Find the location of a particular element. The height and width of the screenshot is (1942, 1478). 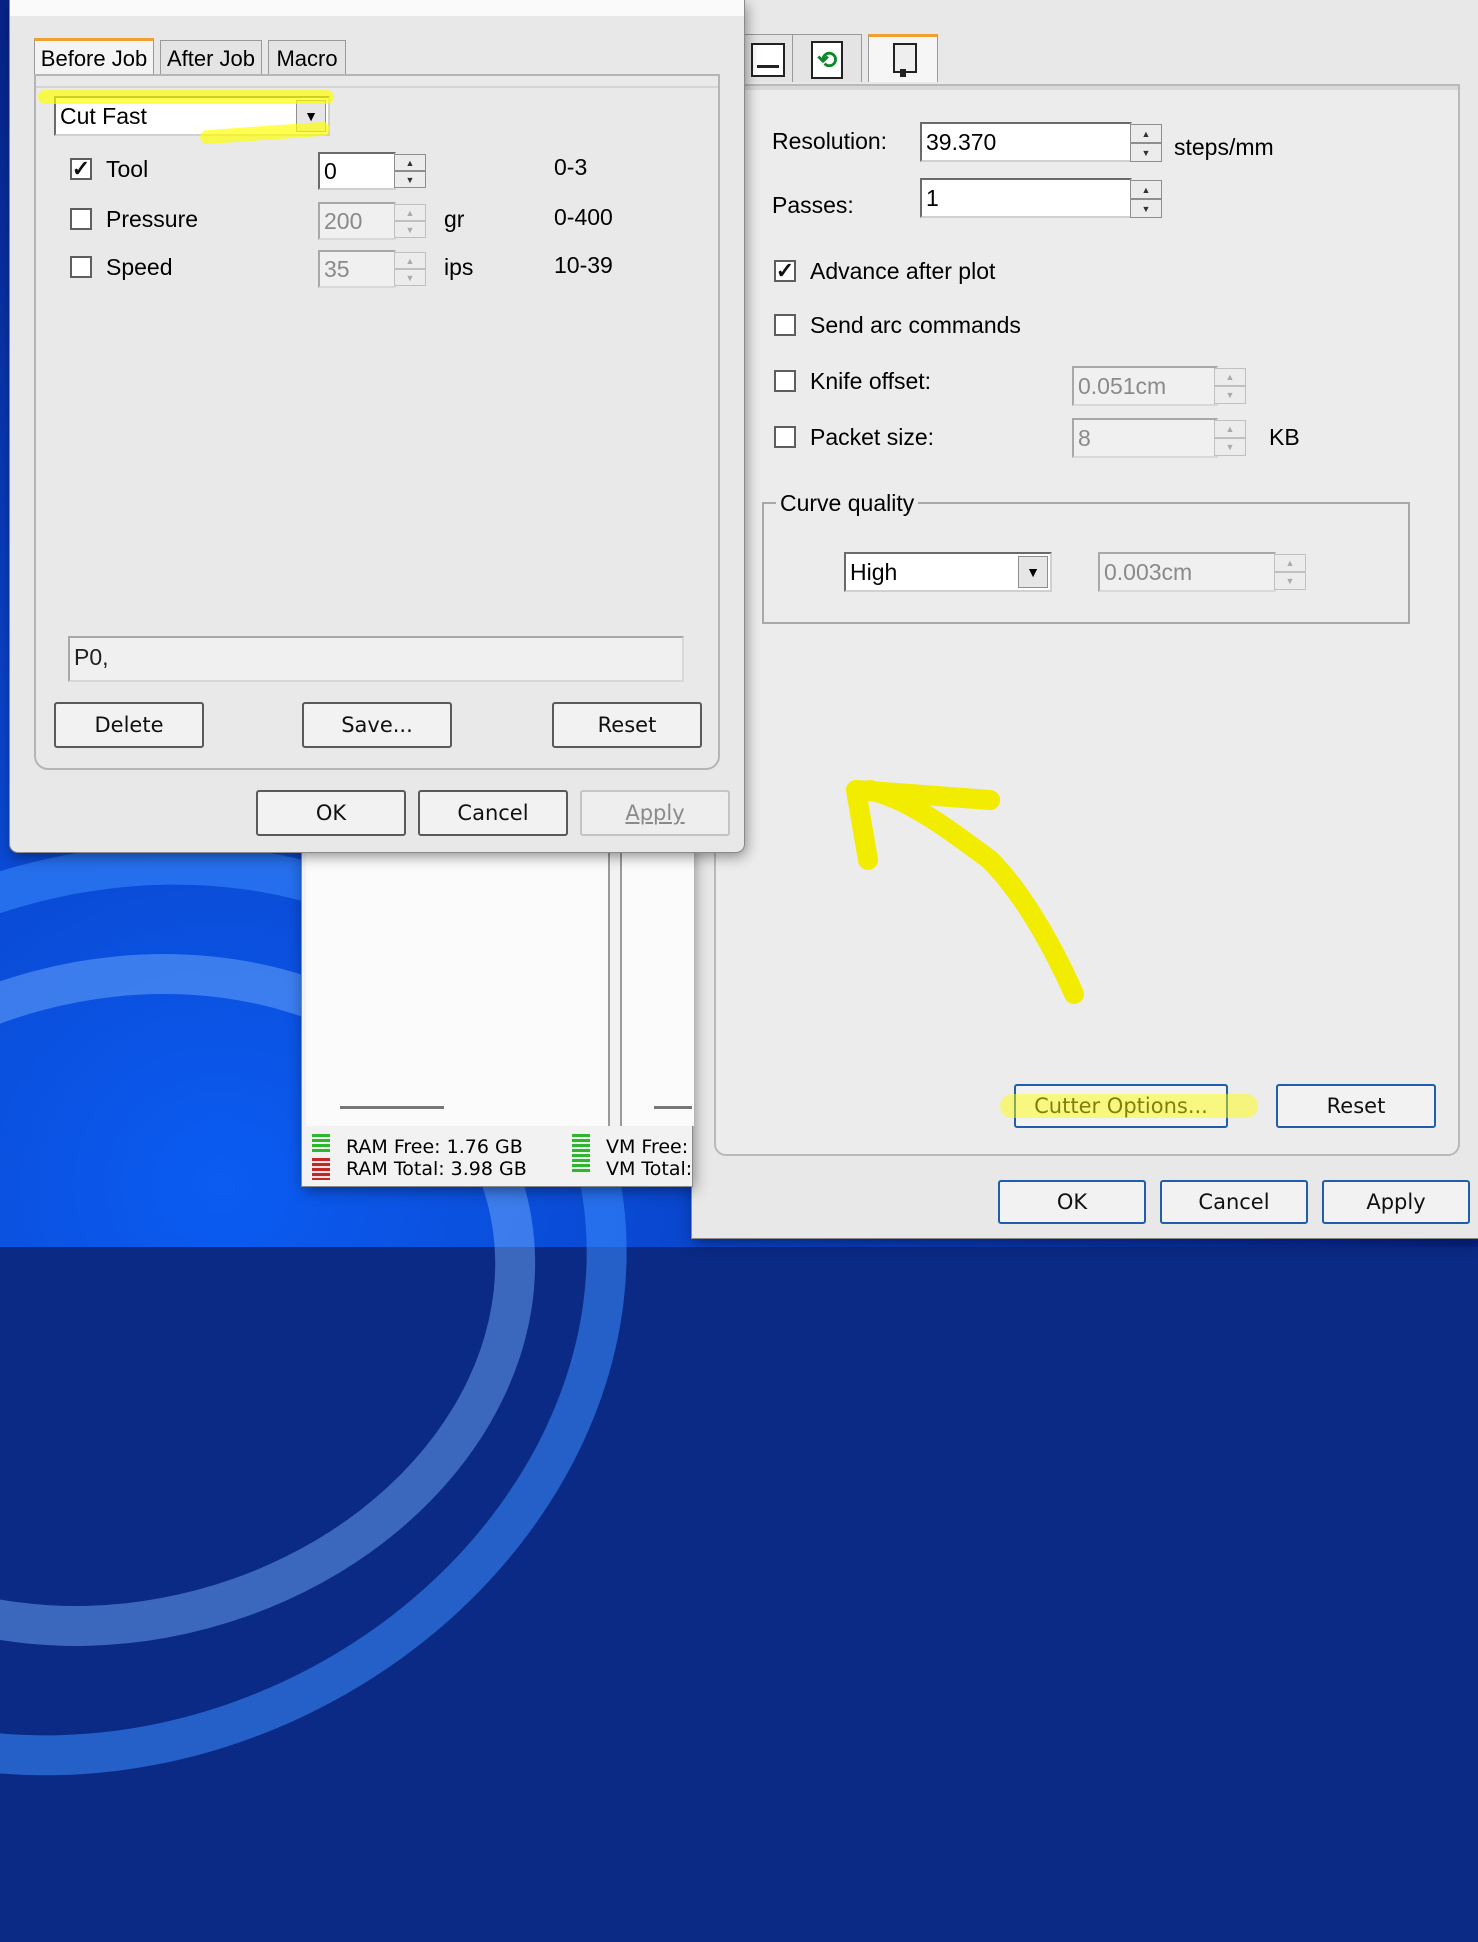

curve-quality-group-label: Curve quality is located at coordinates (847, 503).